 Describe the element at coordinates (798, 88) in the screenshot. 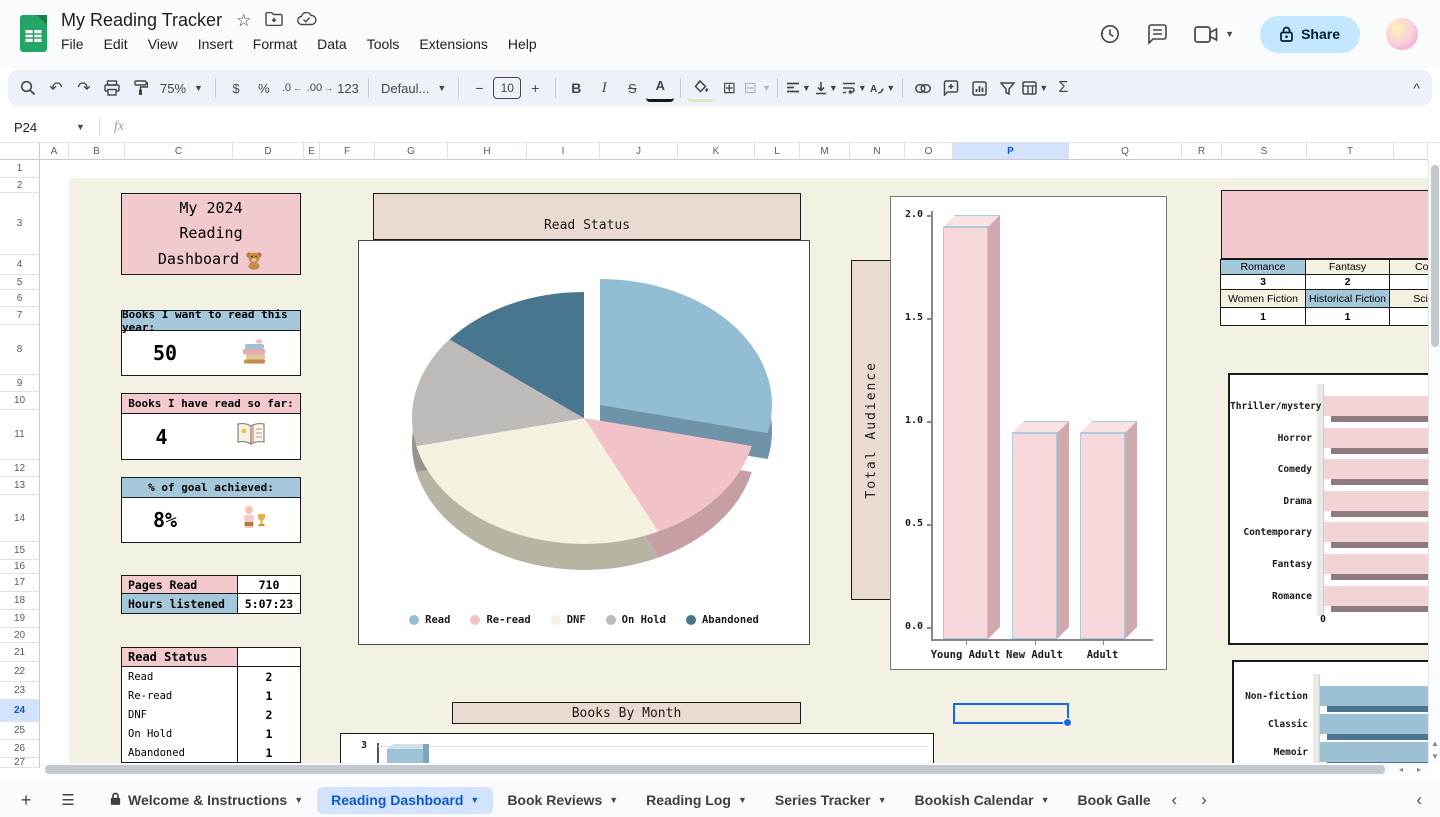

I see `horizontal-align-button: ▼` at that location.